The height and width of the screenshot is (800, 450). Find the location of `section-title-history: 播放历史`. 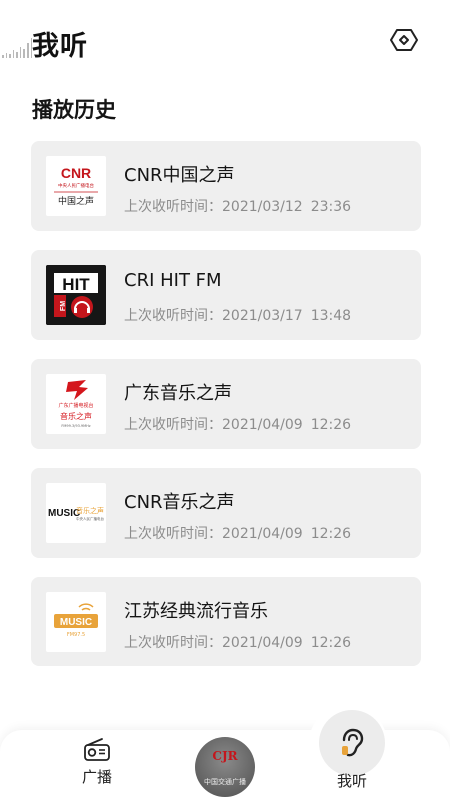

section-title-history: 播放历史 is located at coordinates (74, 109).